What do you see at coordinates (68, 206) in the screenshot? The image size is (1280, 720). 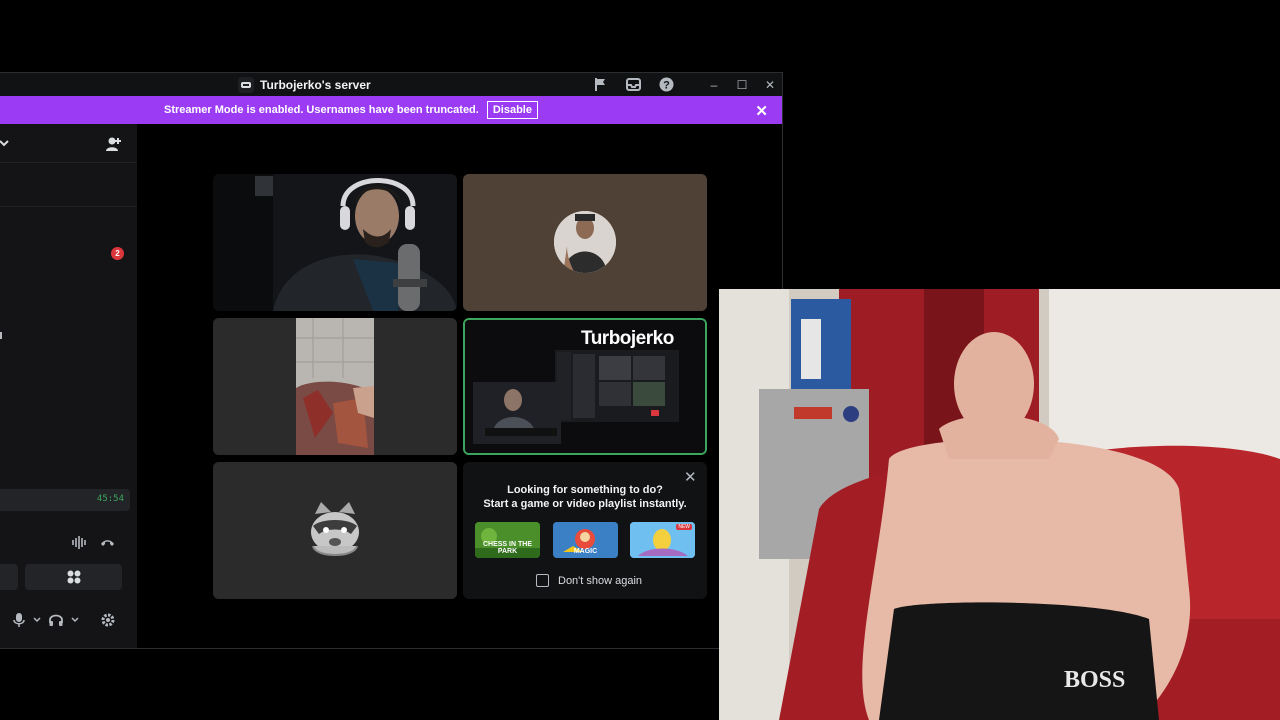 I see `sidebar-divider` at bounding box center [68, 206].